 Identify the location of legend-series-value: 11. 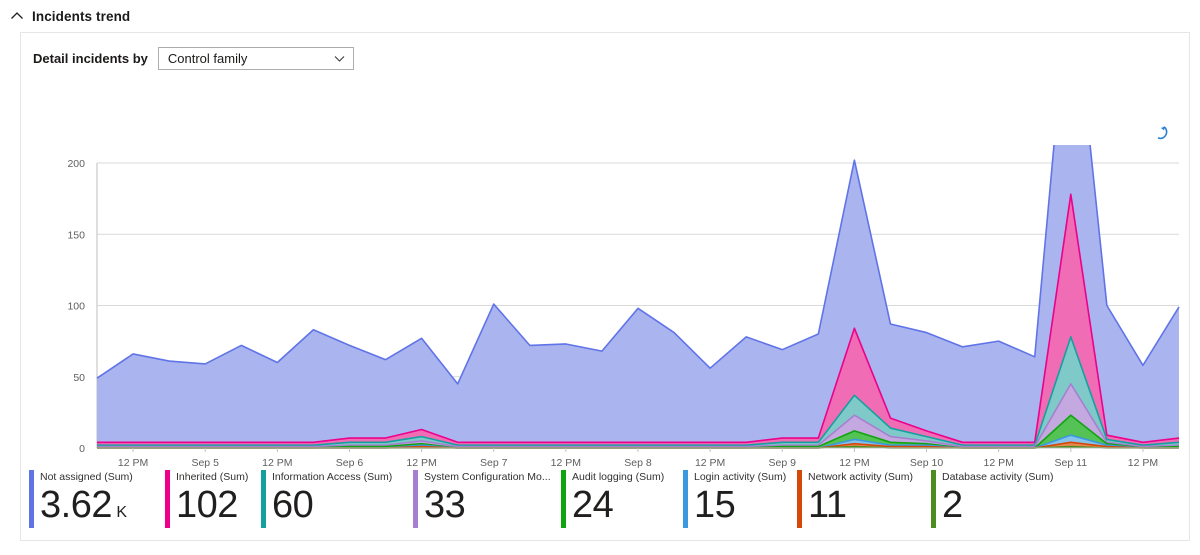
(827, 505).